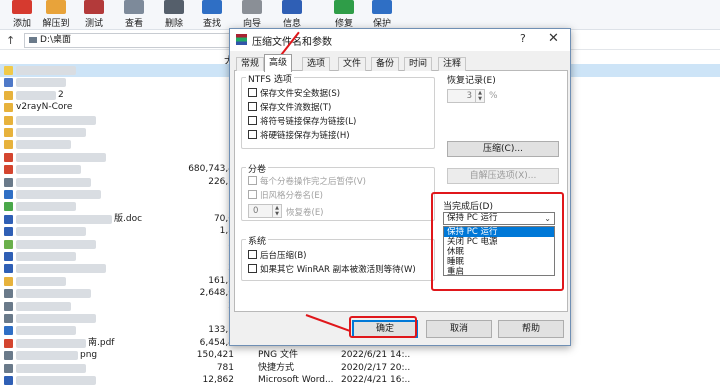 Image resolution: width=720 pixels, height=387 pixels. I want to click on help-button: 帮助, so click(531, 329).